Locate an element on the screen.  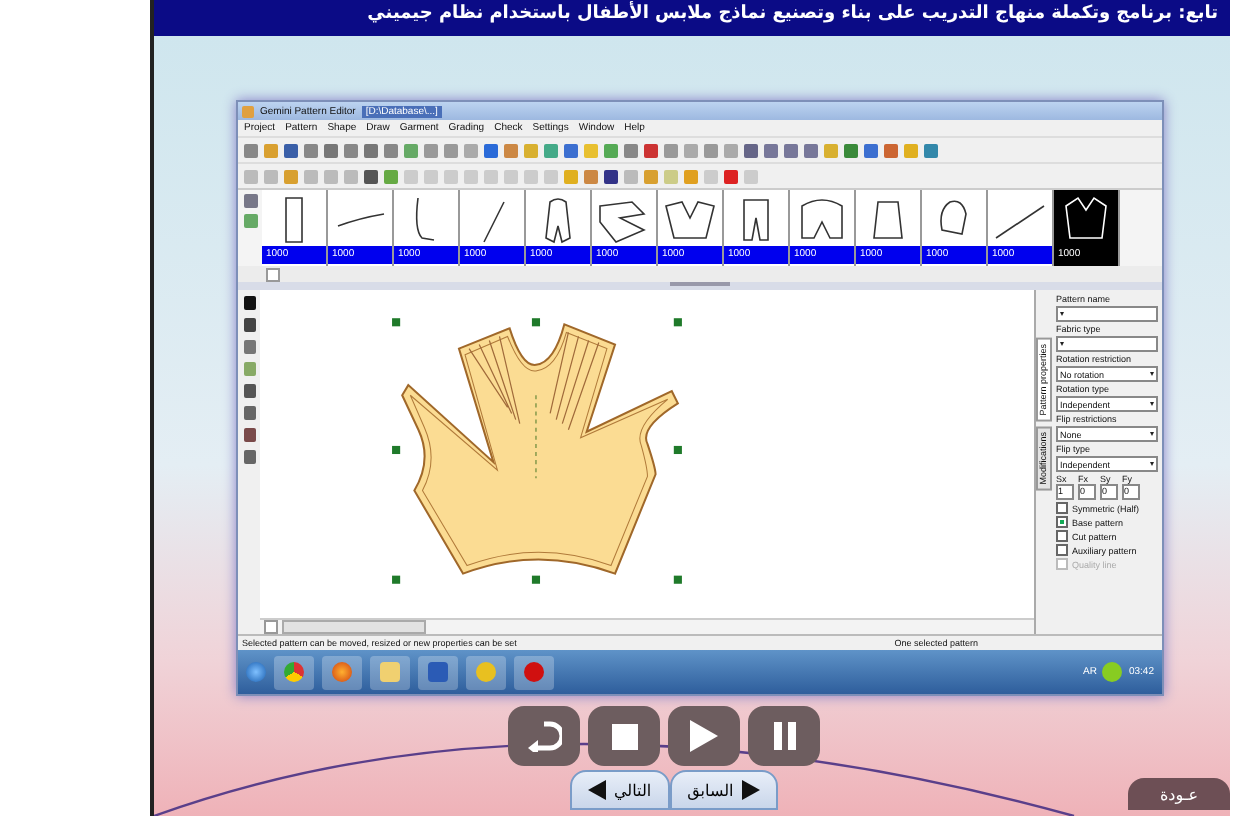
pause-icon is located at coordinates (784, 736).